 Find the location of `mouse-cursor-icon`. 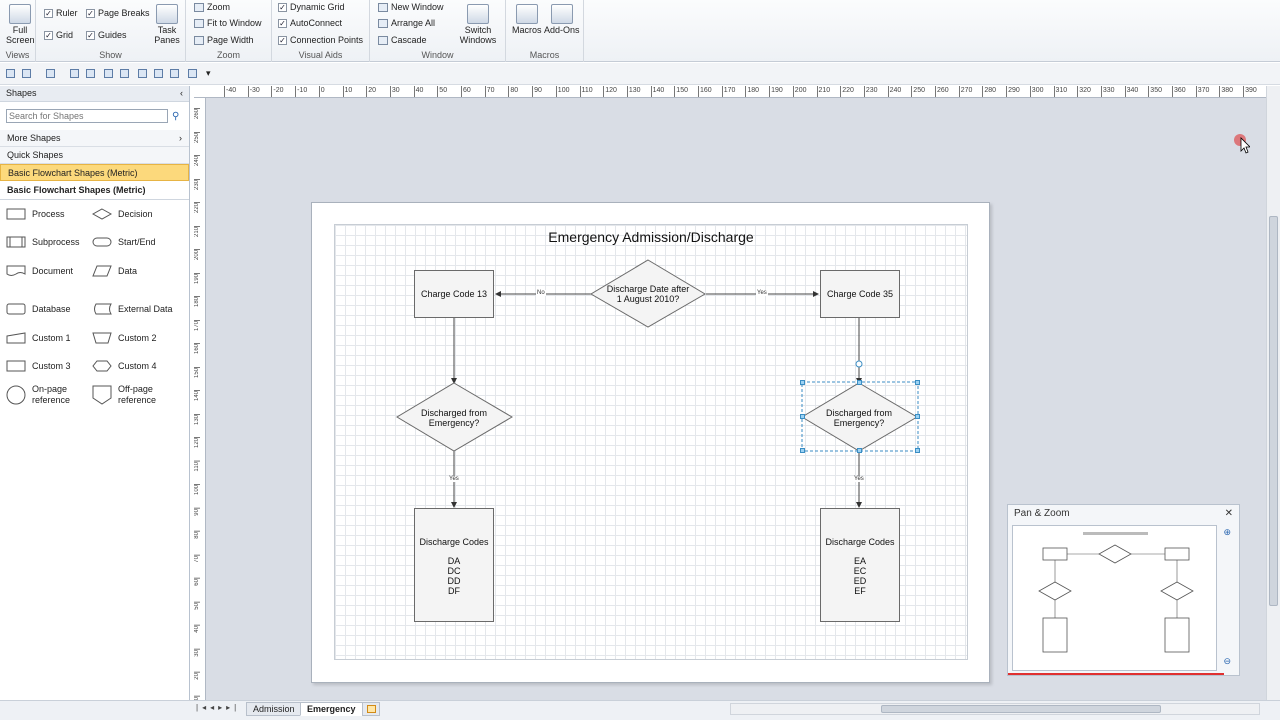

mouse-cursor-icon is located at coordinates (1242, 144).